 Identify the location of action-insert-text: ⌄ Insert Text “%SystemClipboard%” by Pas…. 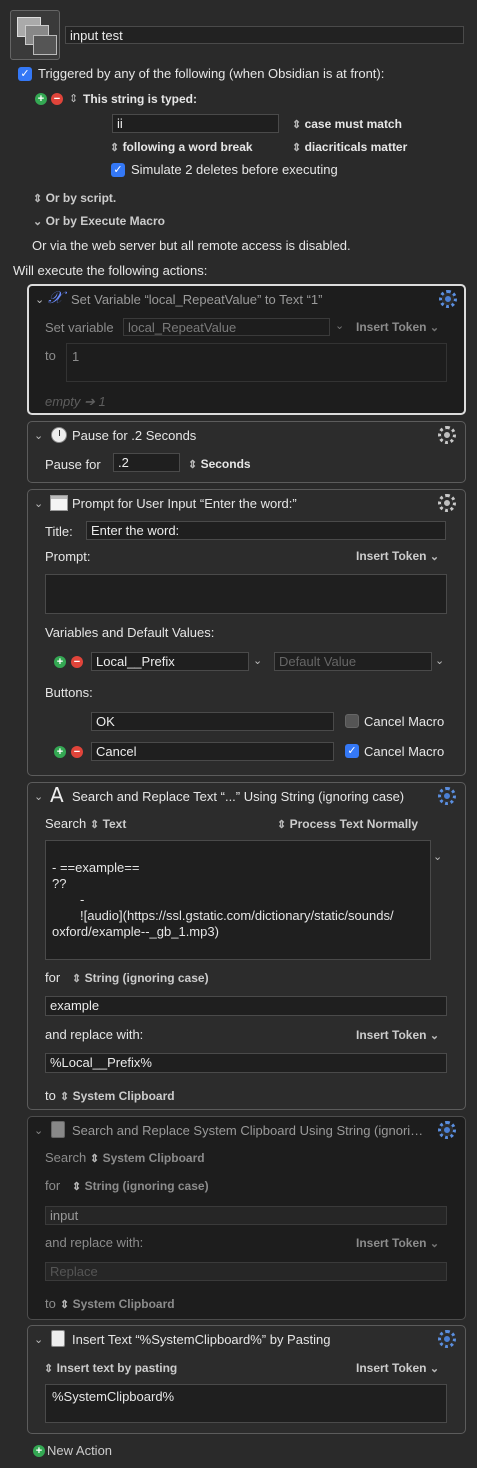
(246, 1379).